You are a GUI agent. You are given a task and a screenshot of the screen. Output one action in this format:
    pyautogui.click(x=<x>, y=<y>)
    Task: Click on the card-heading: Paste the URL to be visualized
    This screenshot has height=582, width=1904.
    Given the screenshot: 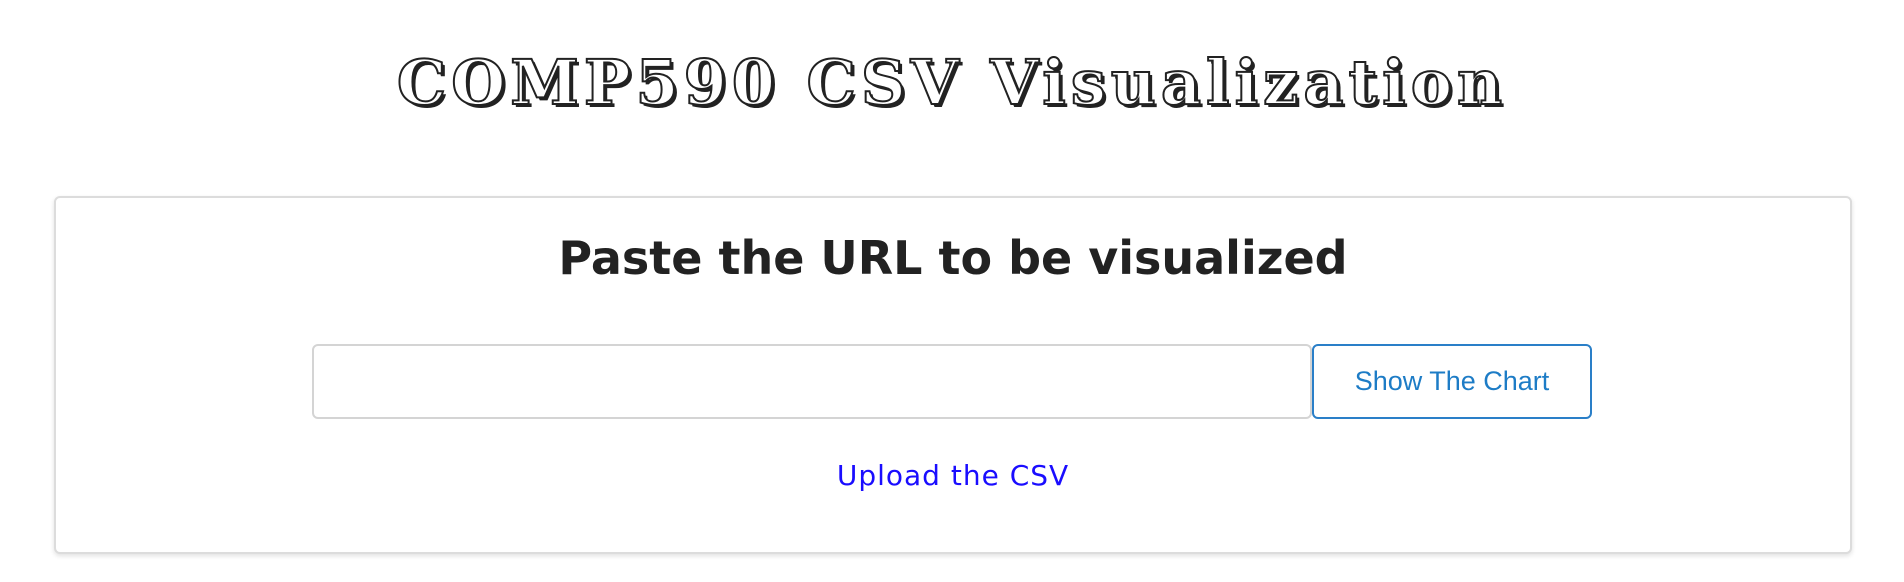 What is the action you would take?
    pyautogui.click(x=953, y=258)
    